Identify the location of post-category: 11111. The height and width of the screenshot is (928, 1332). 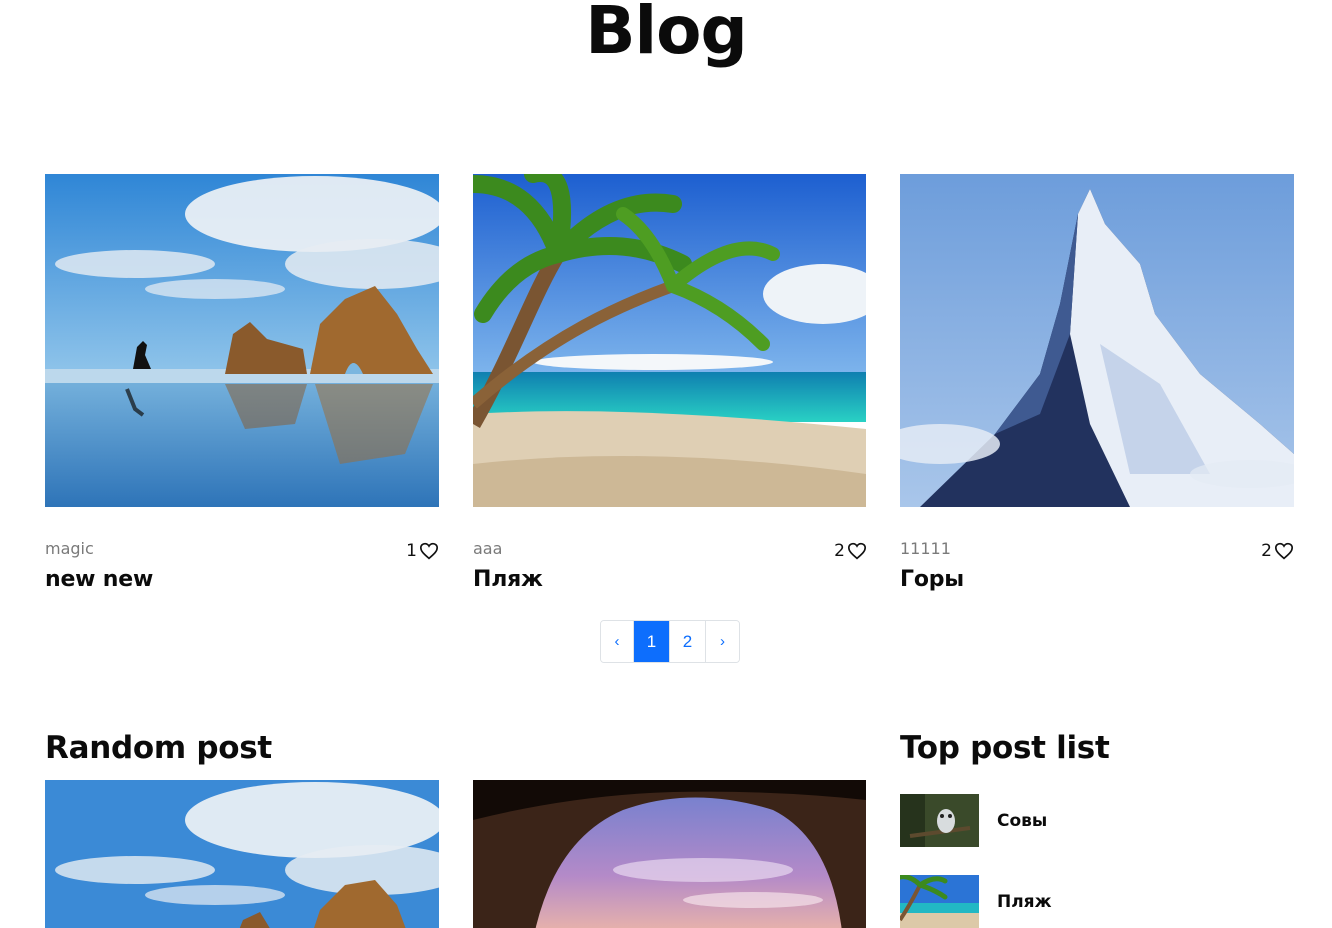
(925, 548).